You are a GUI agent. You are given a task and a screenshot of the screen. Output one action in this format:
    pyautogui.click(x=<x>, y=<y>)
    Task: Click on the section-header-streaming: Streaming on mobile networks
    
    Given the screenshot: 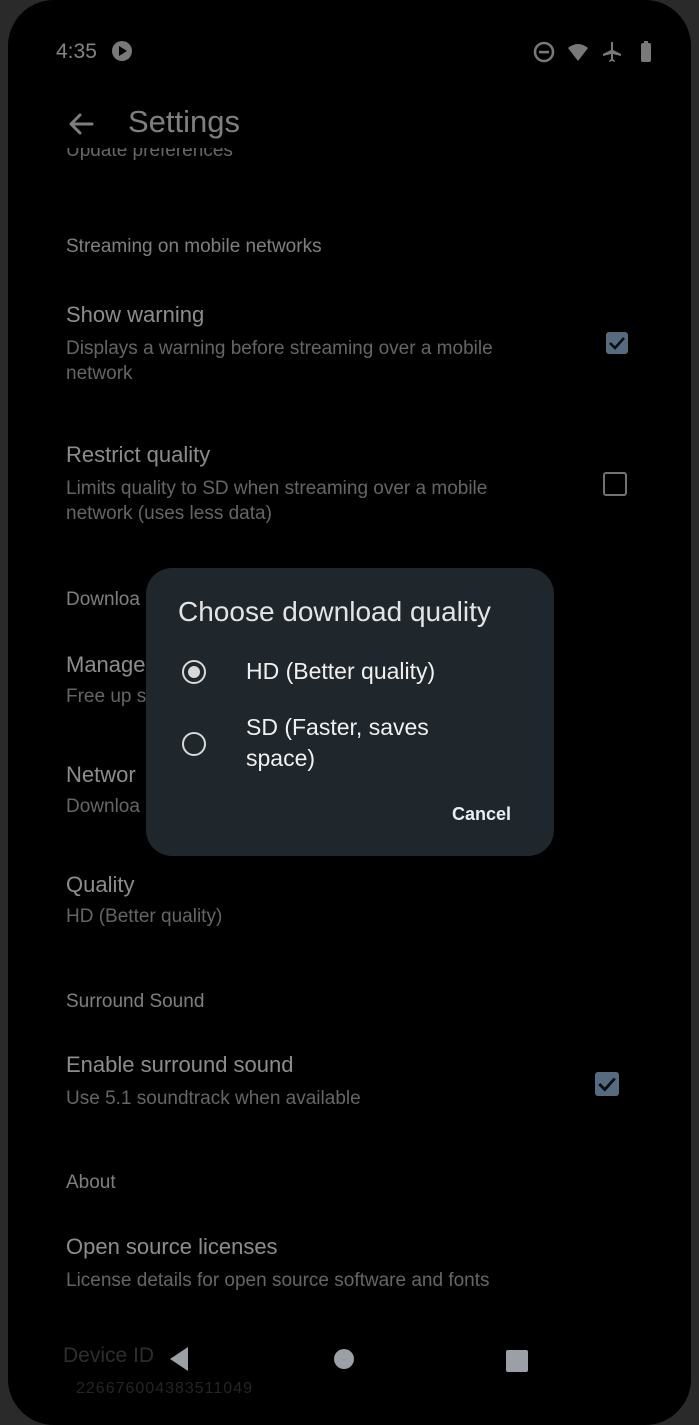 What is the action you would take?
    pyautogui.click(x=194, y=246)
    